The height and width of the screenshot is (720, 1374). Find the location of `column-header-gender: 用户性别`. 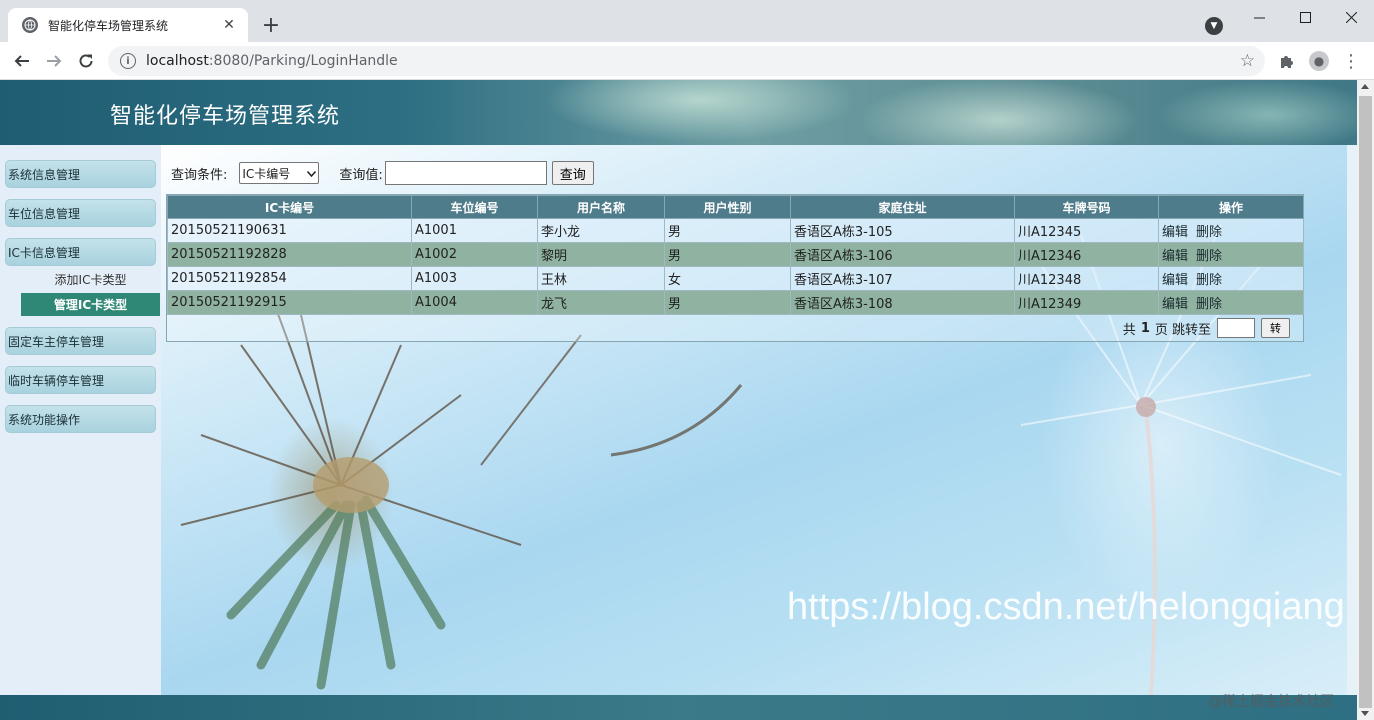

column-header-gender: 用户性别 is located at coordinates (727, 207).